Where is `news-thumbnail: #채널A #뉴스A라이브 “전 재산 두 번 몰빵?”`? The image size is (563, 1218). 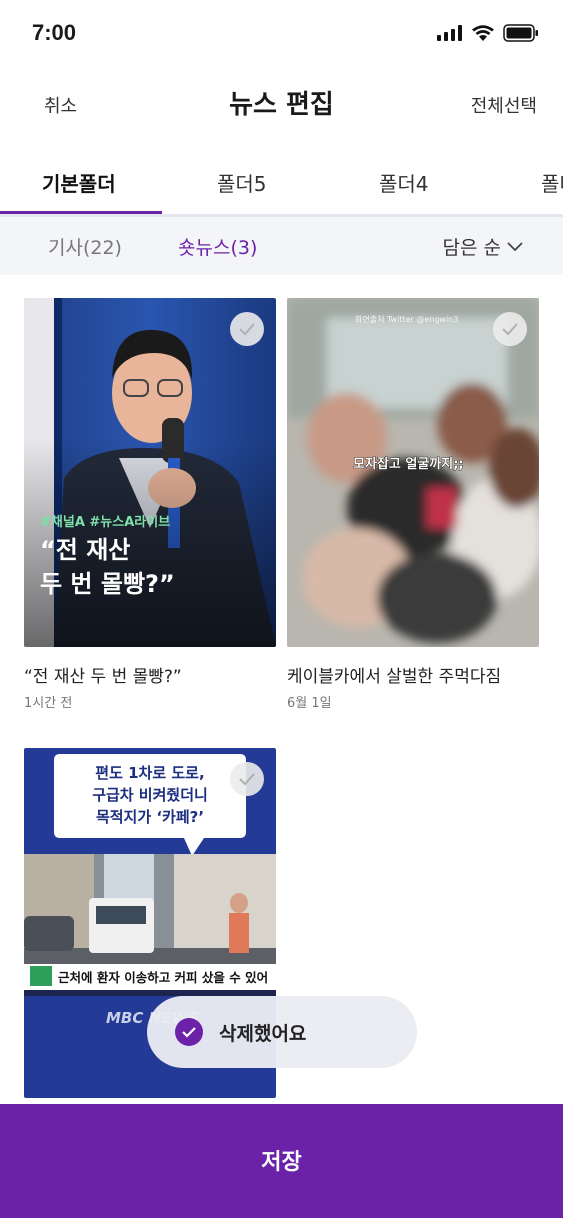 news-thumbnail: #채널A #뉴스A라이브 “전 재산 두 번 몰빵?” is located at coordinates (150, 472).